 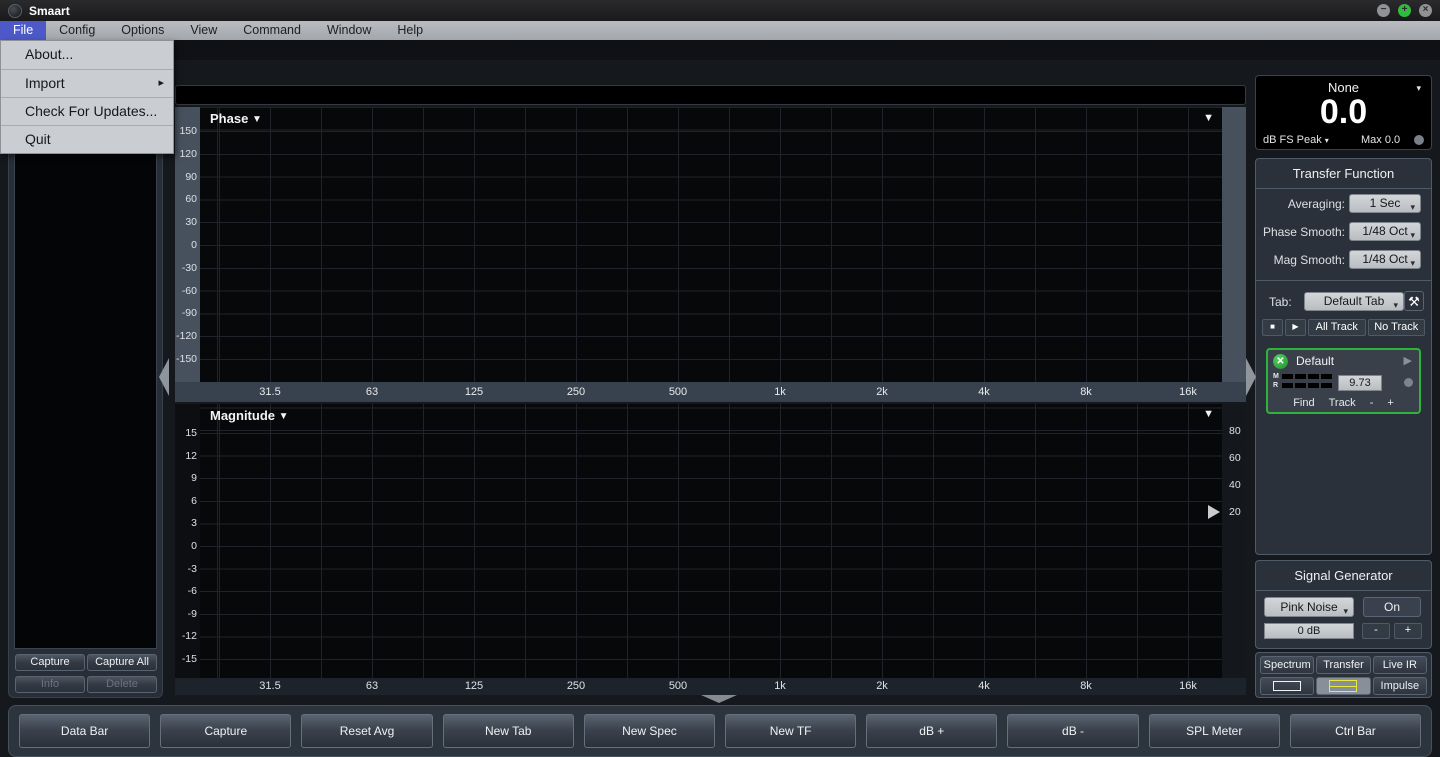 I want to click on panel-title: Transfer Function, so click(x=1343, y=173).